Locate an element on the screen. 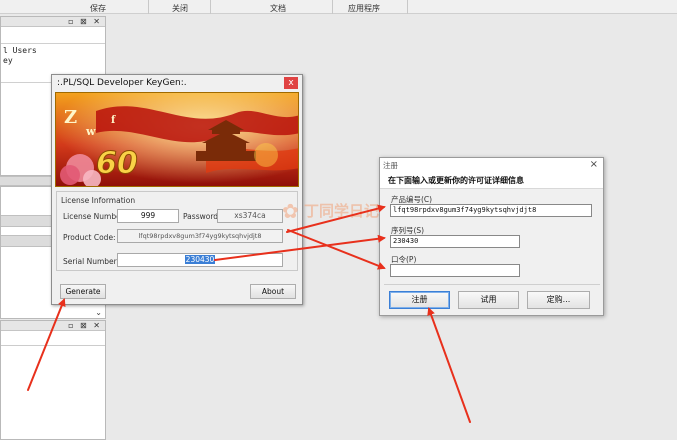 Image resolution: width=677 pixels, height=440 pixels. chevron-down-icon: ⌄ is located at coordinates (98, 312).